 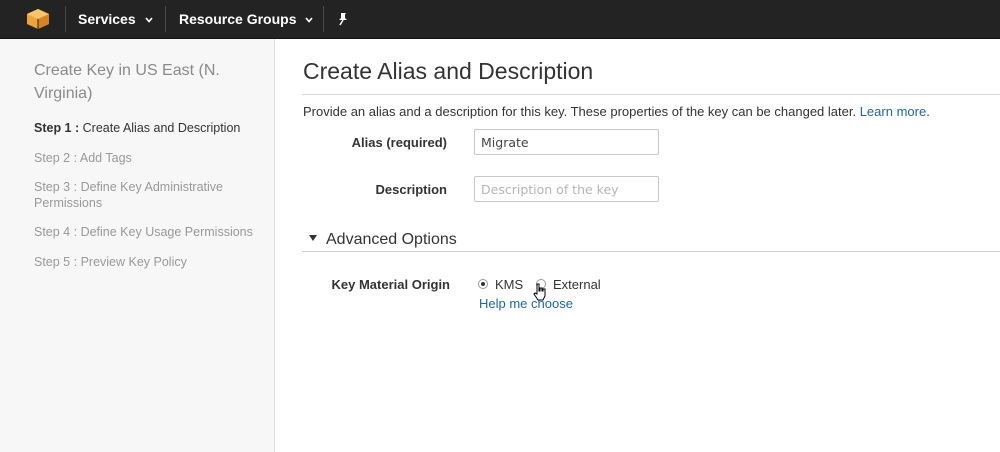 I want to click on step-5: Step 5 : Preview Key Policy, so click(x=149, y=262).